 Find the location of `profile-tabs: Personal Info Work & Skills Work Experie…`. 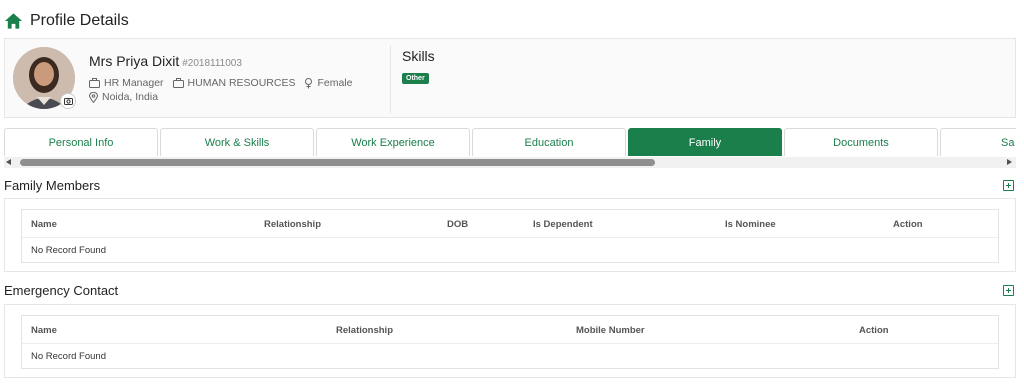

profile-tabs: Personal Info Work & Skills Work Experie… is located at coordinates (510, 142).